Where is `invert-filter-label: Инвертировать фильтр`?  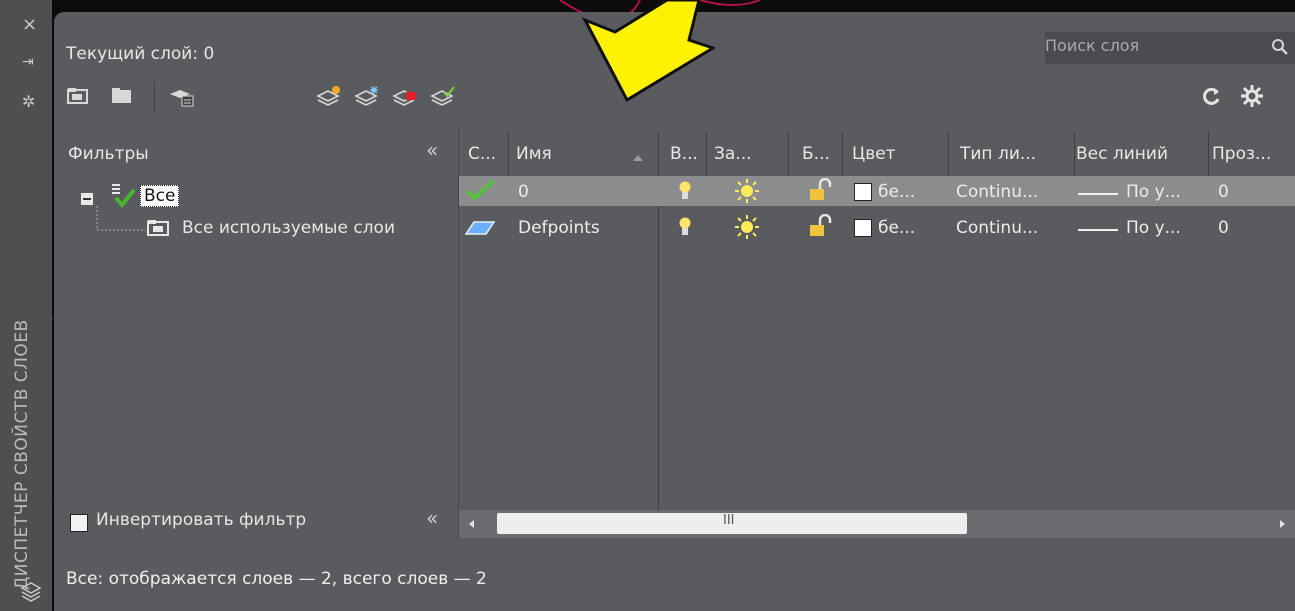 invert-filter-label: Инвертировать фильтр is located at coordinates (201, 520).